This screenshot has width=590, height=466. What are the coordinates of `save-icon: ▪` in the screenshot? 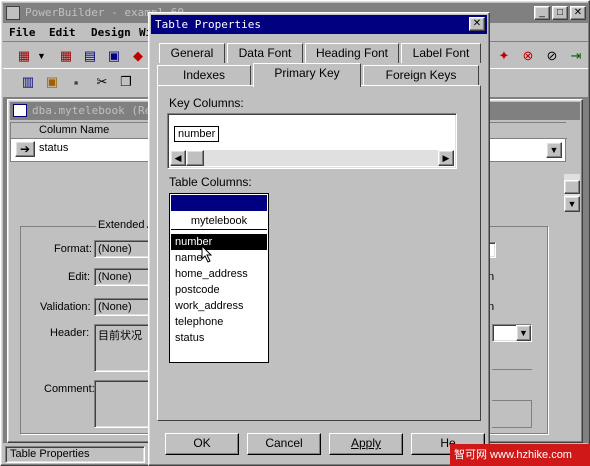 It's located at (76, 82).